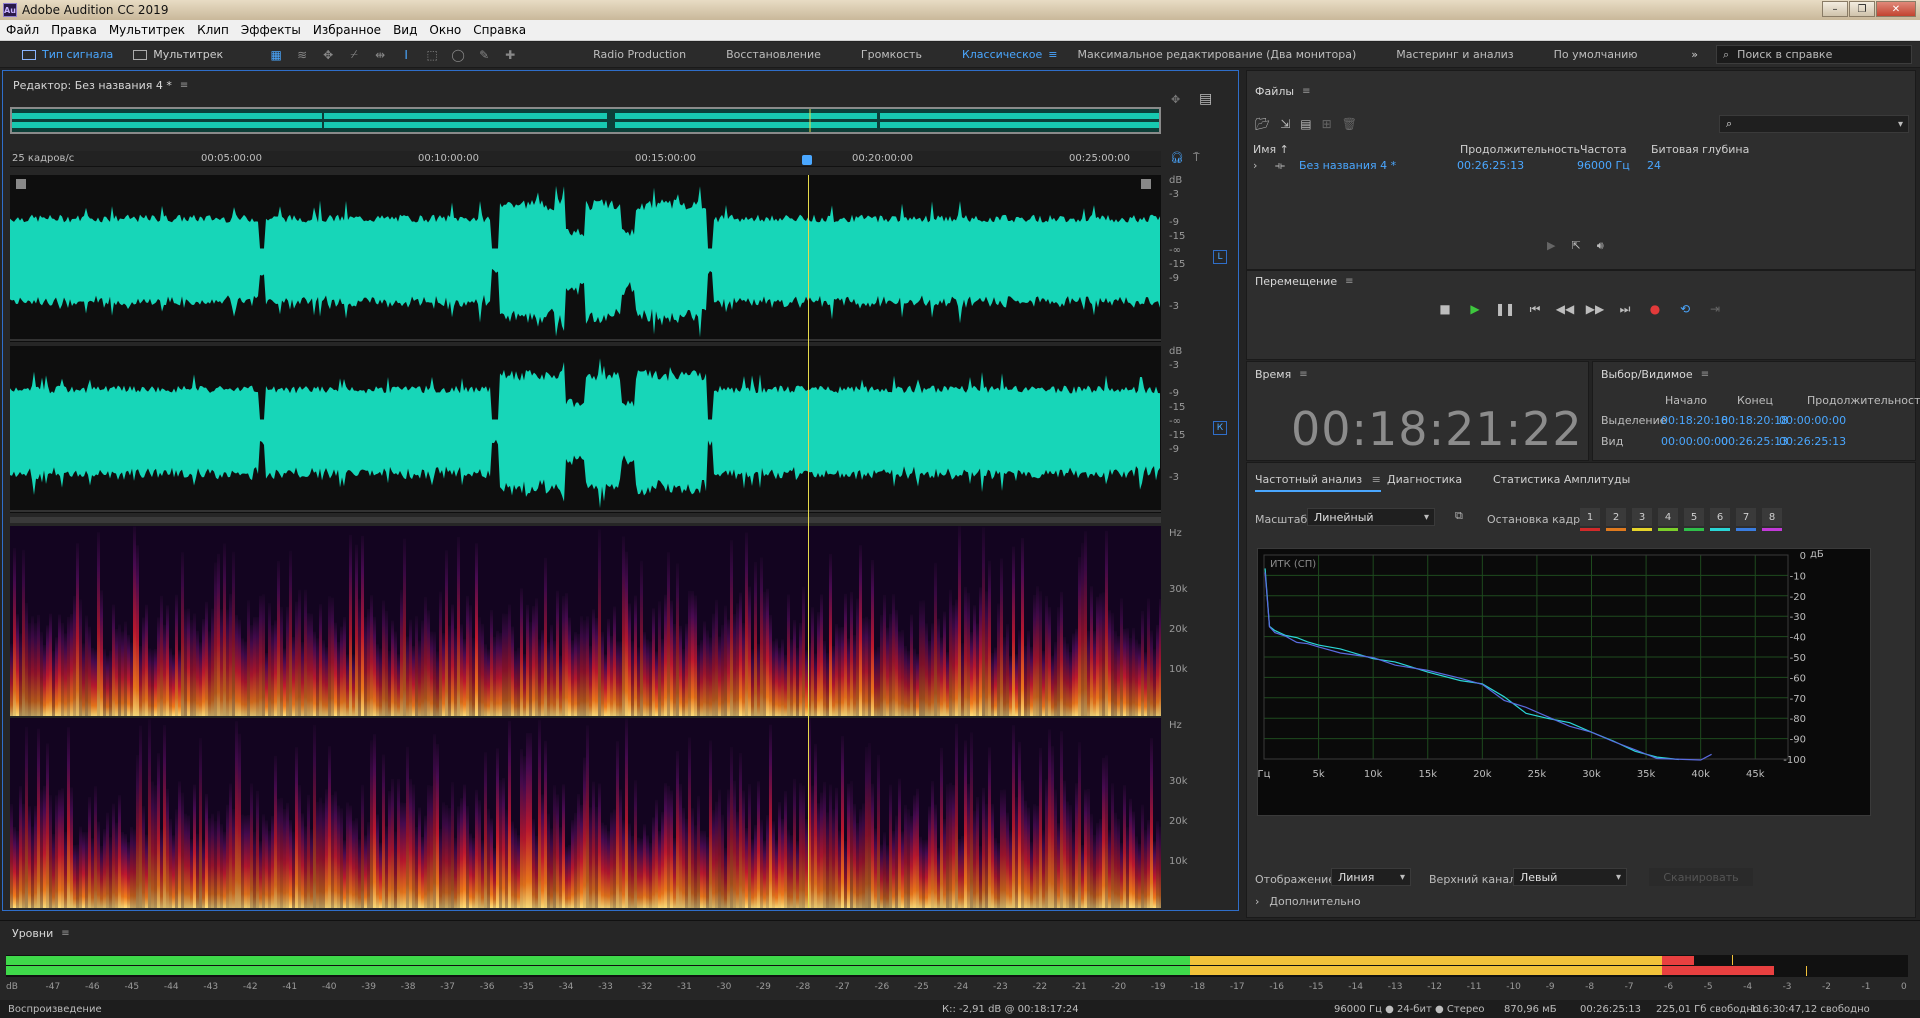  Describe the element at coordinates (354, 55) in the screenshot. I see `razor-tool-icon: ⌿` at that location.